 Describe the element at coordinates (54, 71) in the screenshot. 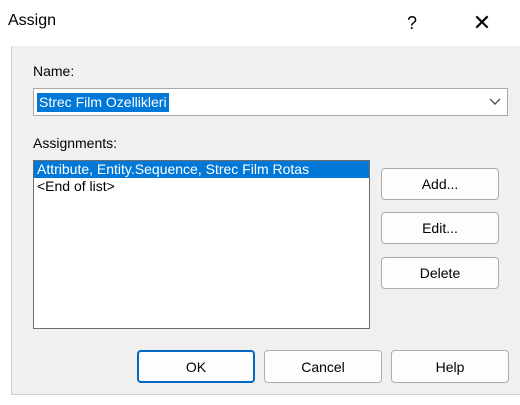

I see `name-label: Name:` at that location.